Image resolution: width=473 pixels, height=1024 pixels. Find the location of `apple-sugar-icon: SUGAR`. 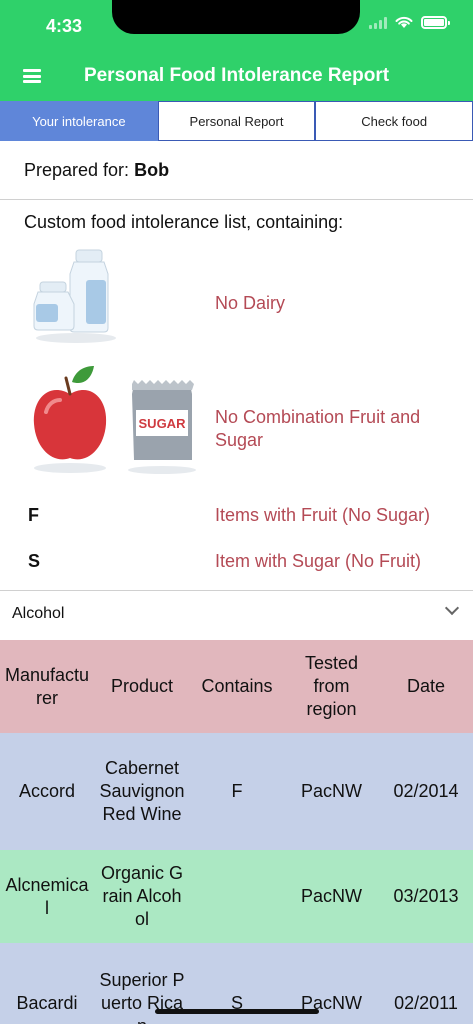

apple-sugar-icon: SUGAR is located at coordinates (114, 420).